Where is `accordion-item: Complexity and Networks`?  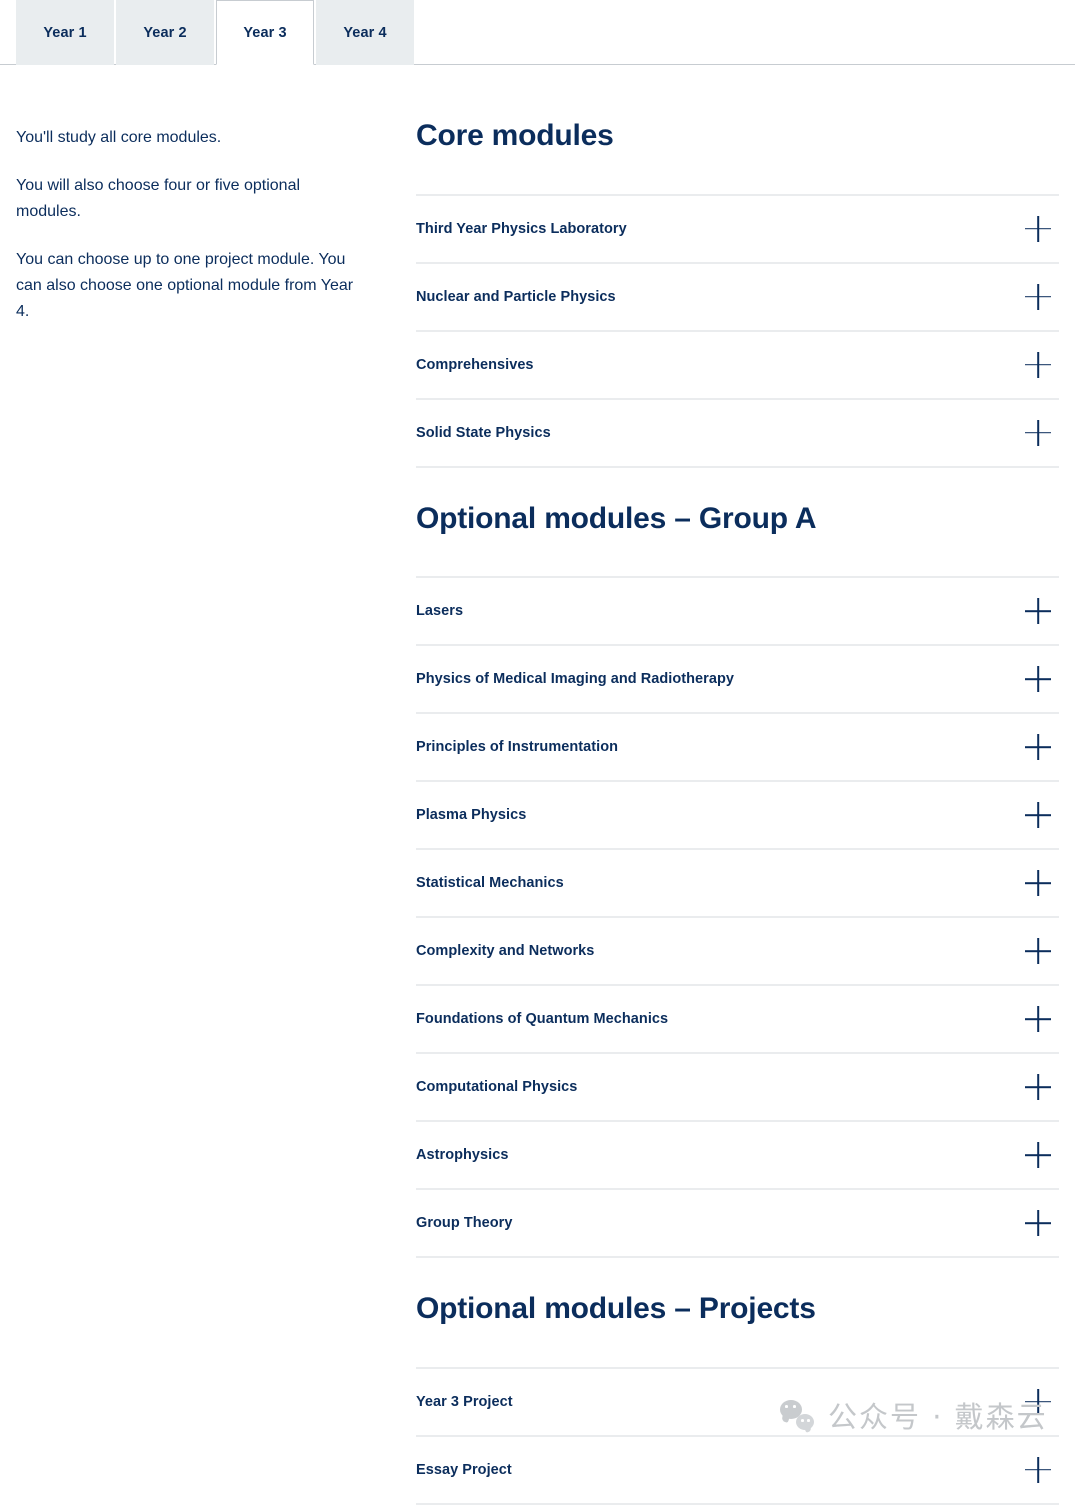
accordion-item: Complexity and Networks is located at coordinates (737, 952).